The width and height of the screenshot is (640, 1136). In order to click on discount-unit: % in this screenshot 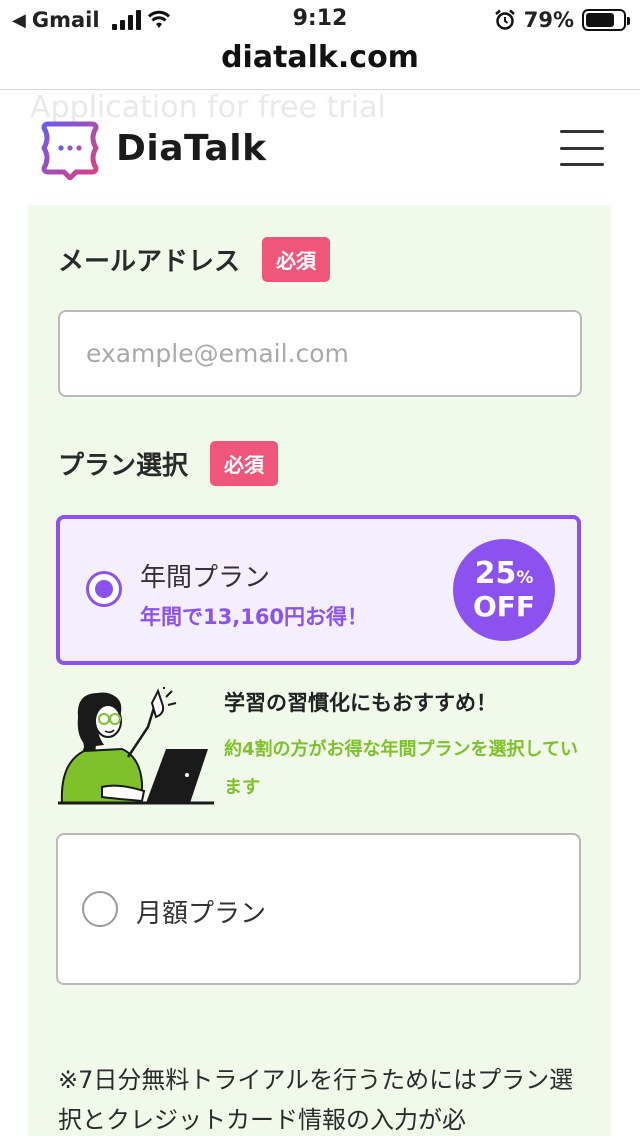, I will do `click(525, 578)`.